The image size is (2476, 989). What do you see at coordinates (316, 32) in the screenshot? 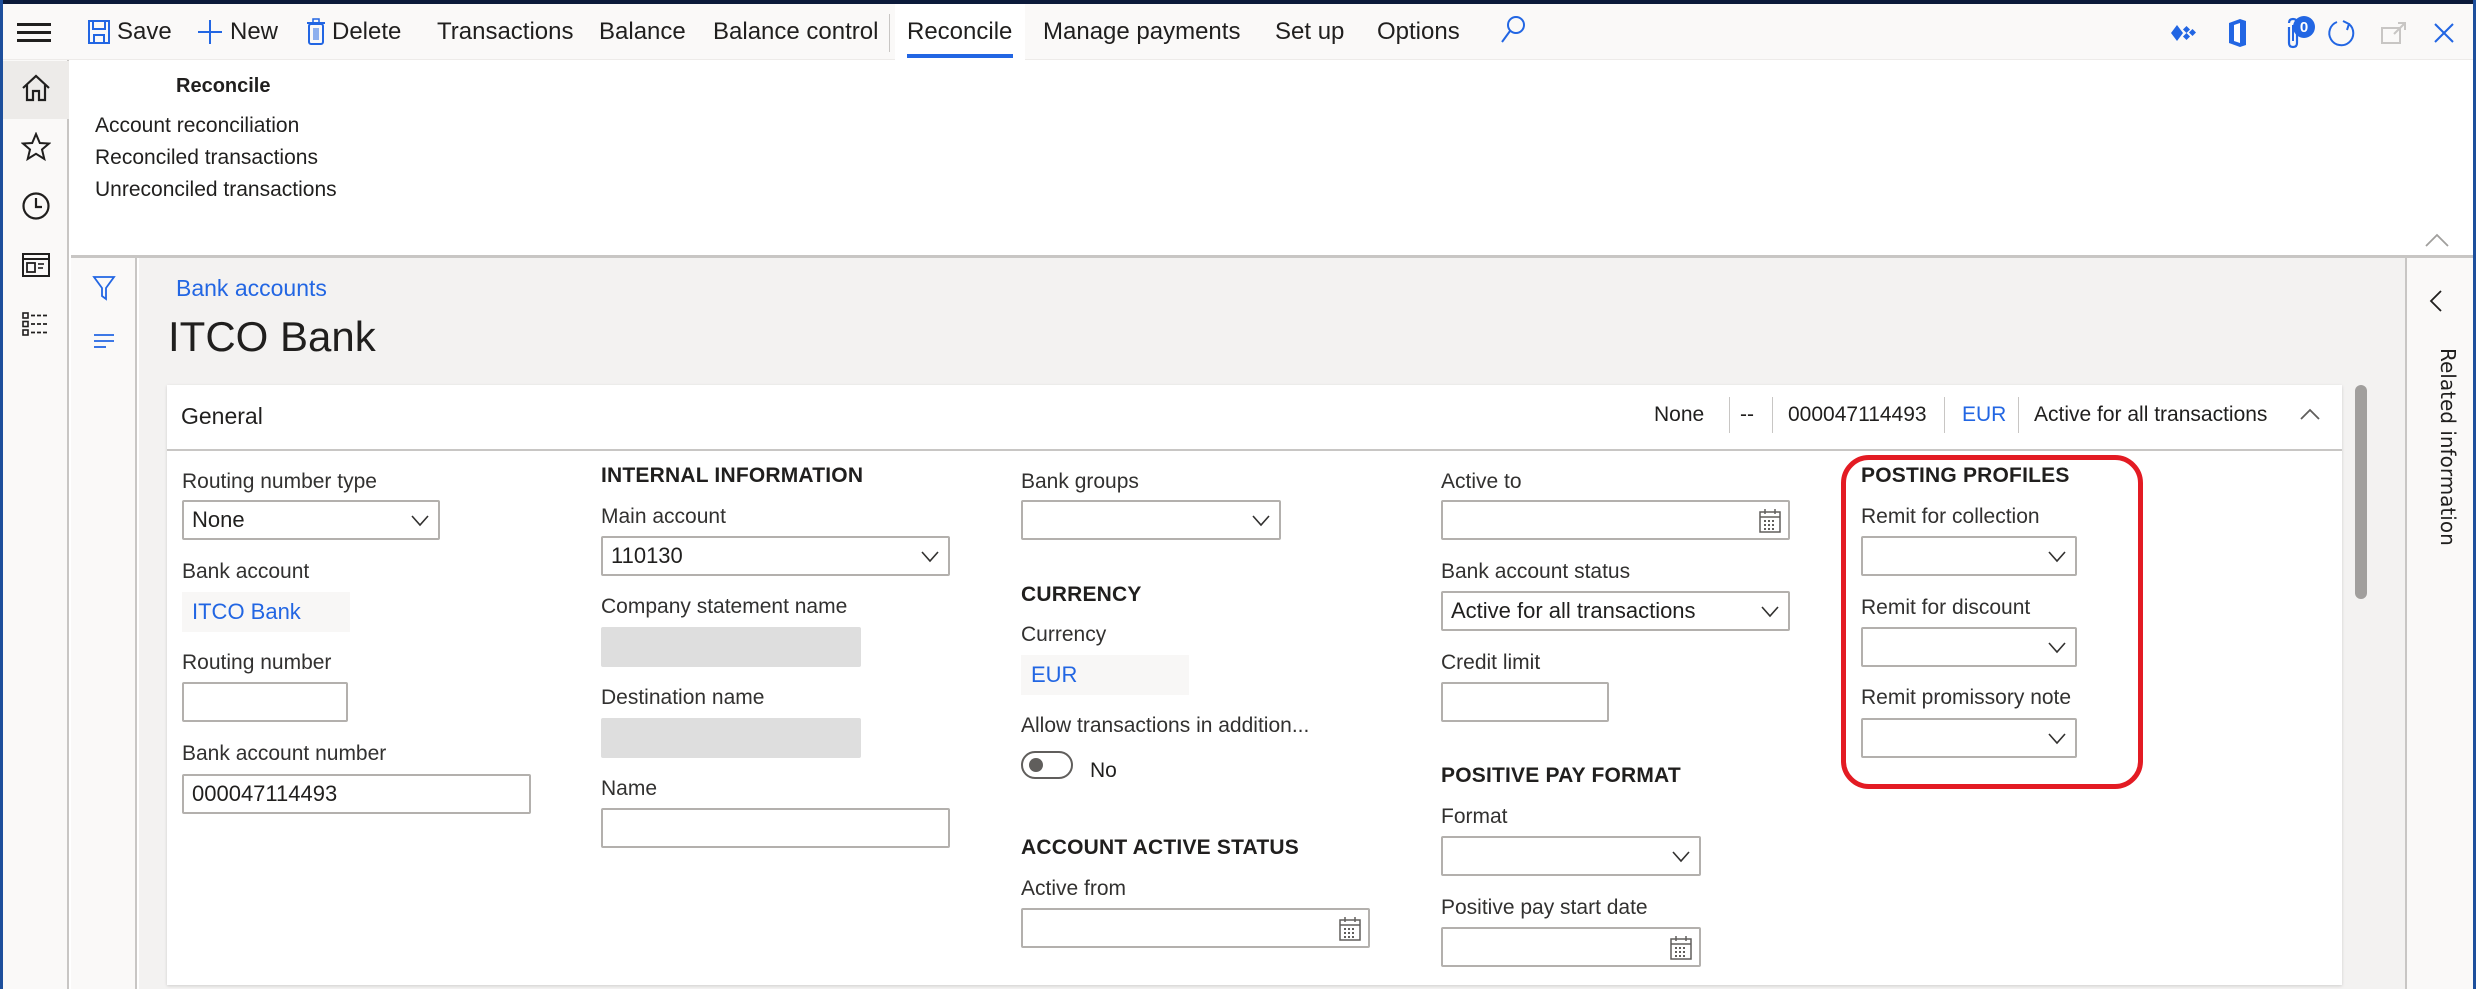
I see `trash-icon` at bounding box center [316, 32].